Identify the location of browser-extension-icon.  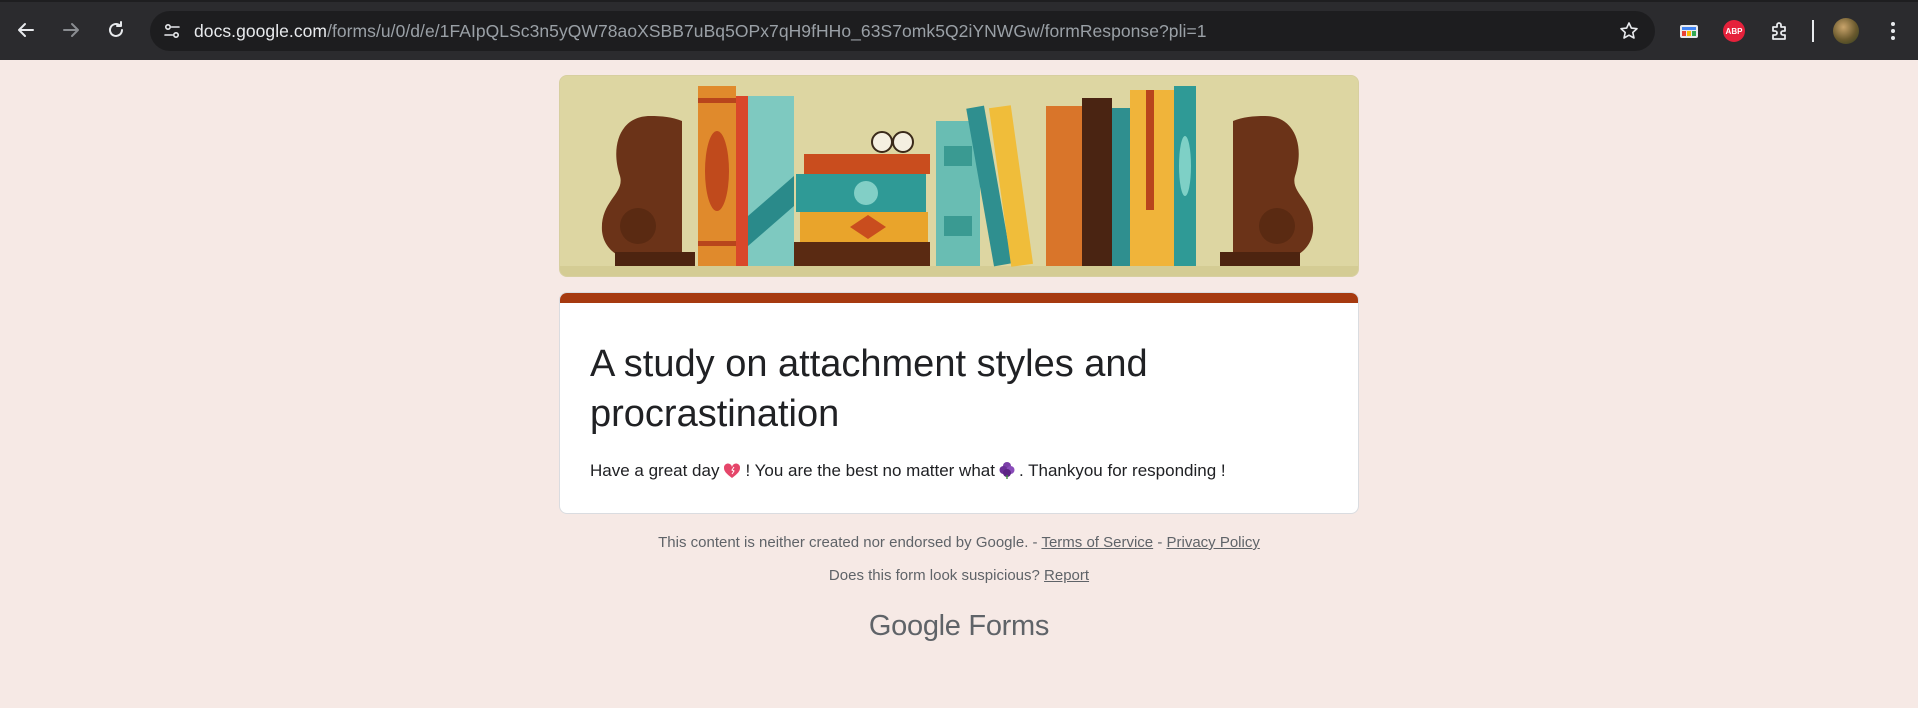
(1689, 31).